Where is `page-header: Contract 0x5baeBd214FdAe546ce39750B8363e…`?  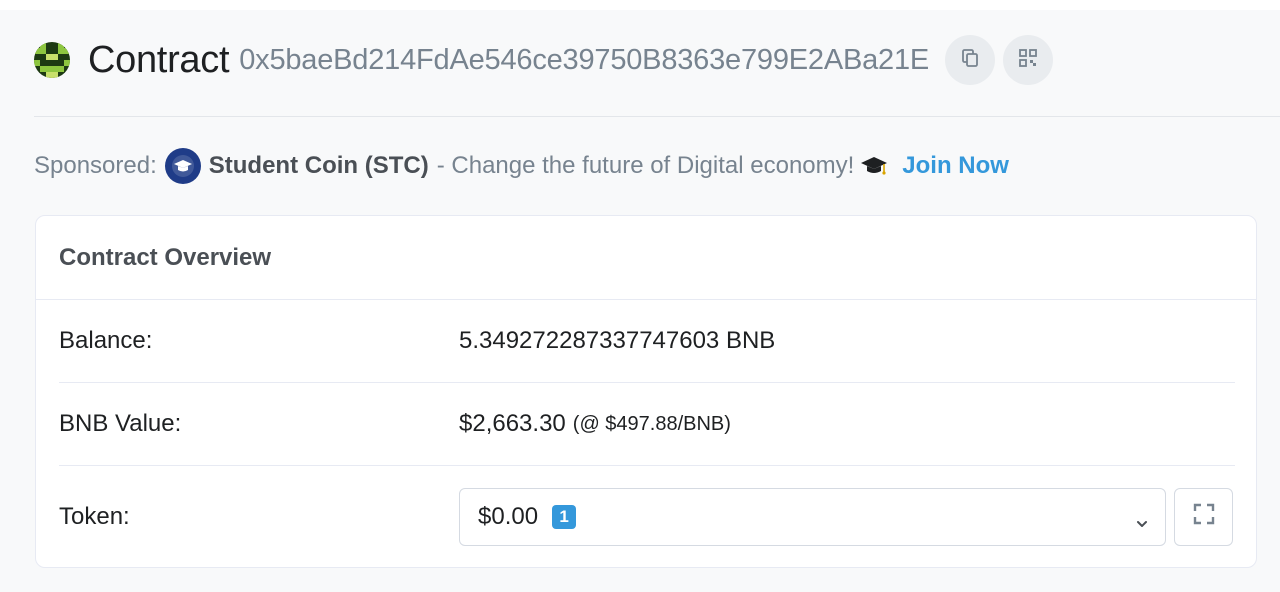
page-header: Contract 0x5baeBd214FdAe546ce39750B8363e… is located at coordinates (547, 60).